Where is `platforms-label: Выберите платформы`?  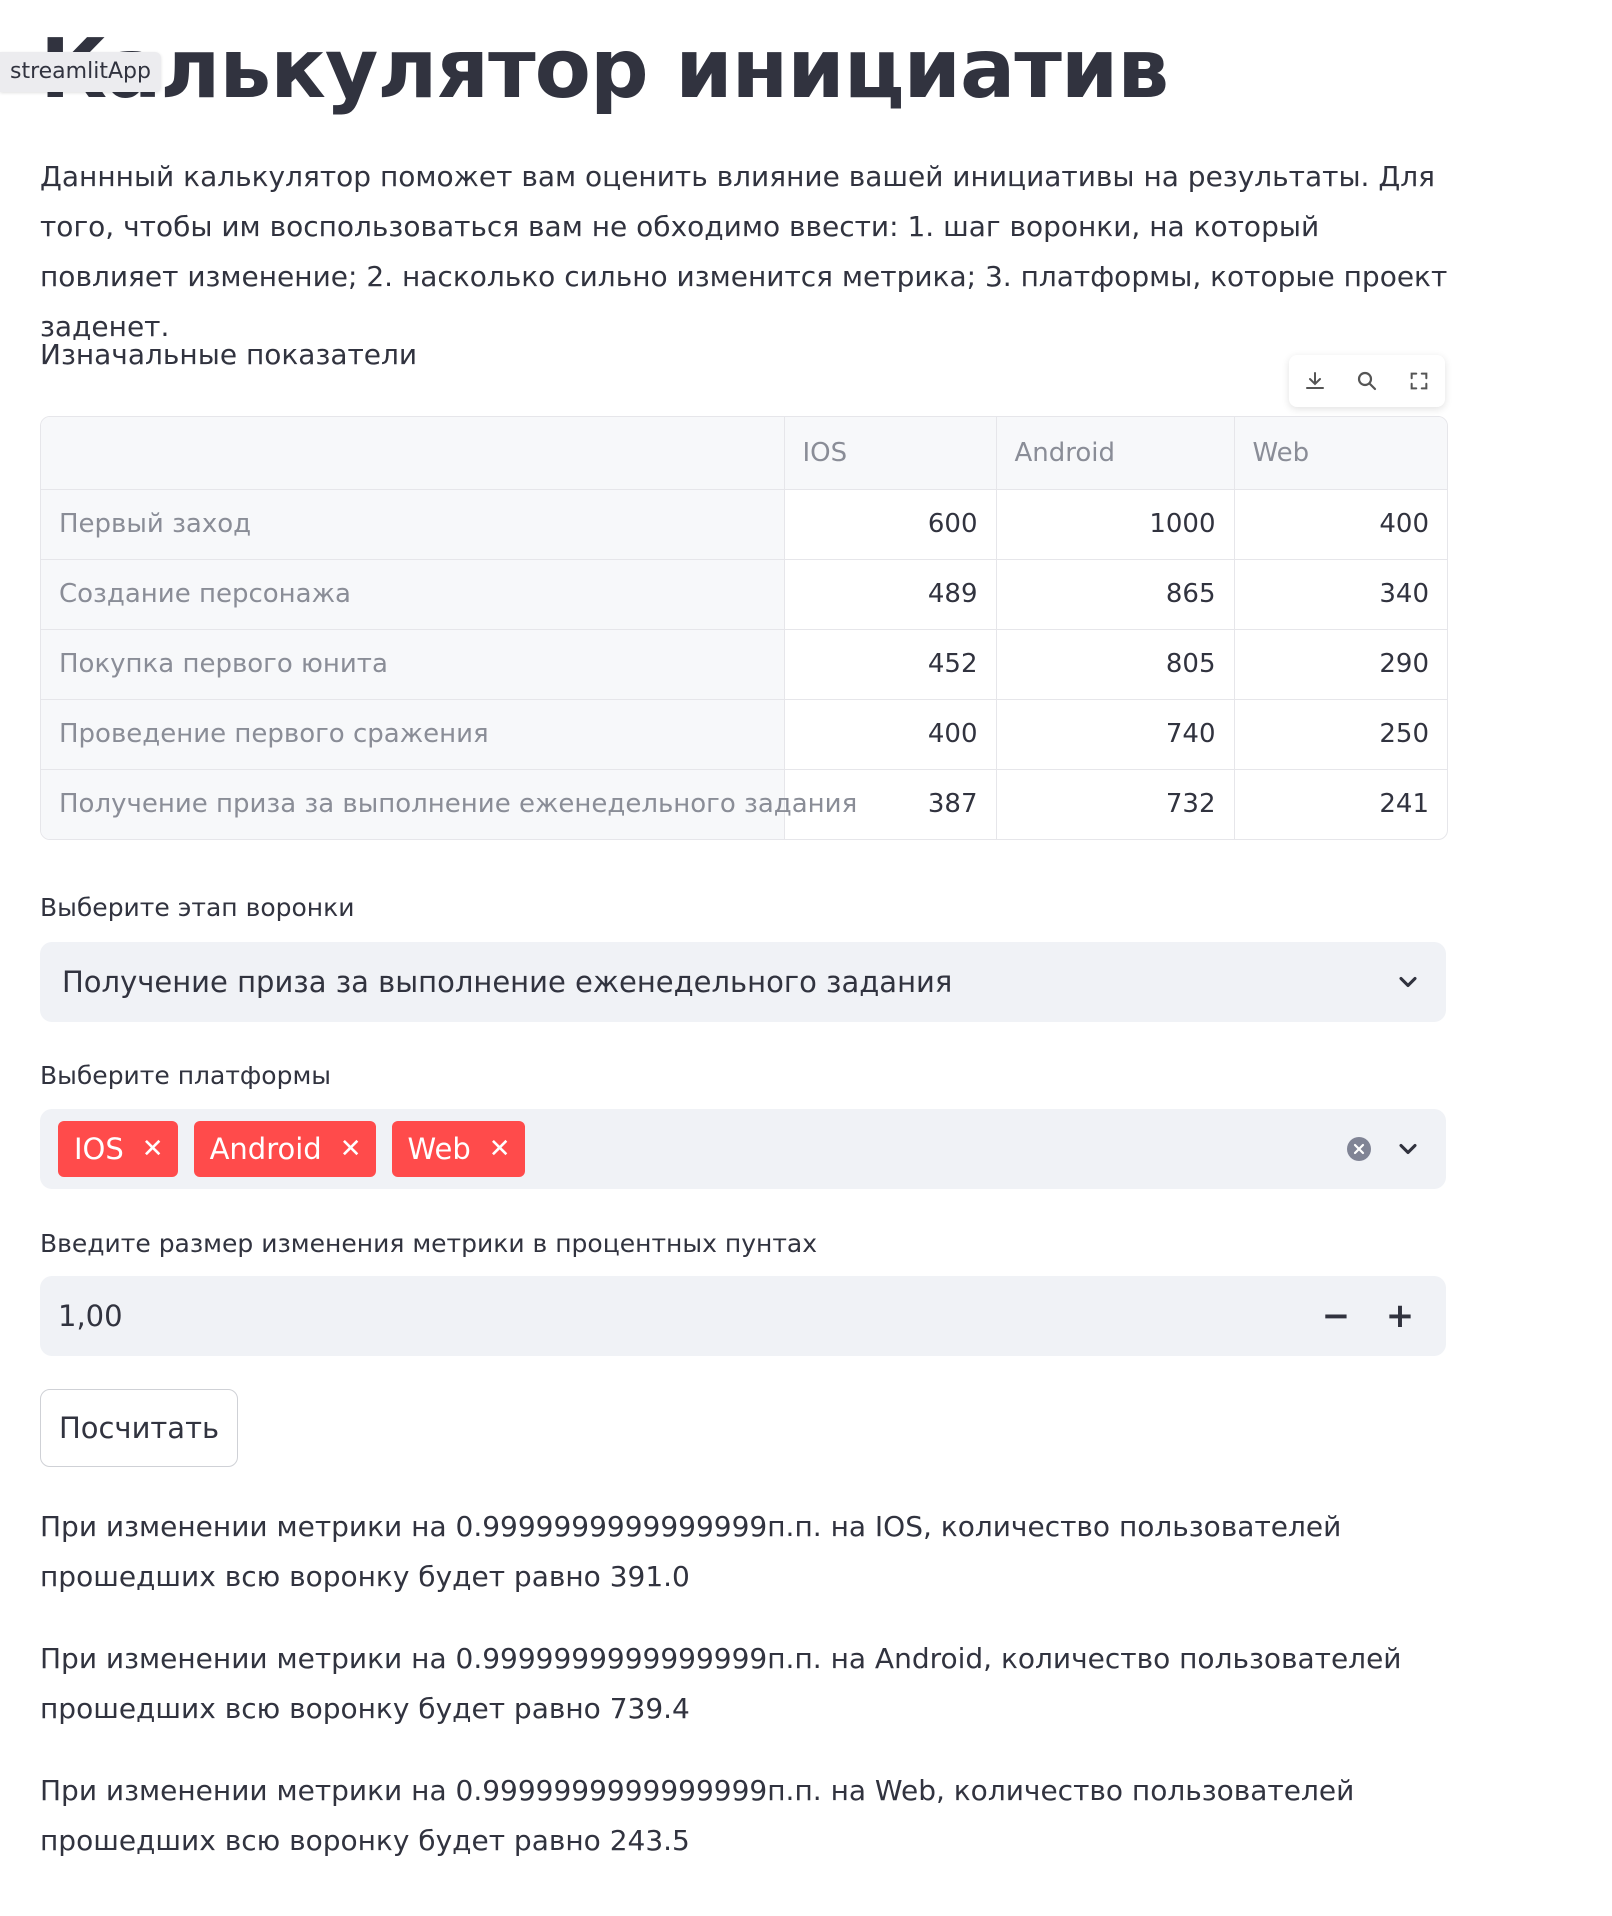 platforms-label: Выберите платформы is located at coordinates (186, 1075).